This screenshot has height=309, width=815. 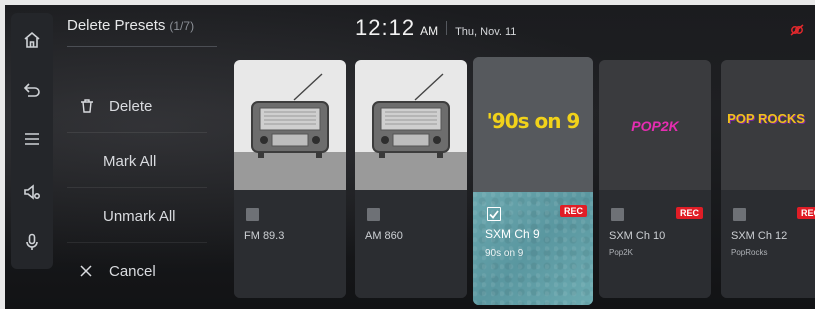 I want to click on poprocks-logo: POP ROCKS, so click(x=768, y=125).